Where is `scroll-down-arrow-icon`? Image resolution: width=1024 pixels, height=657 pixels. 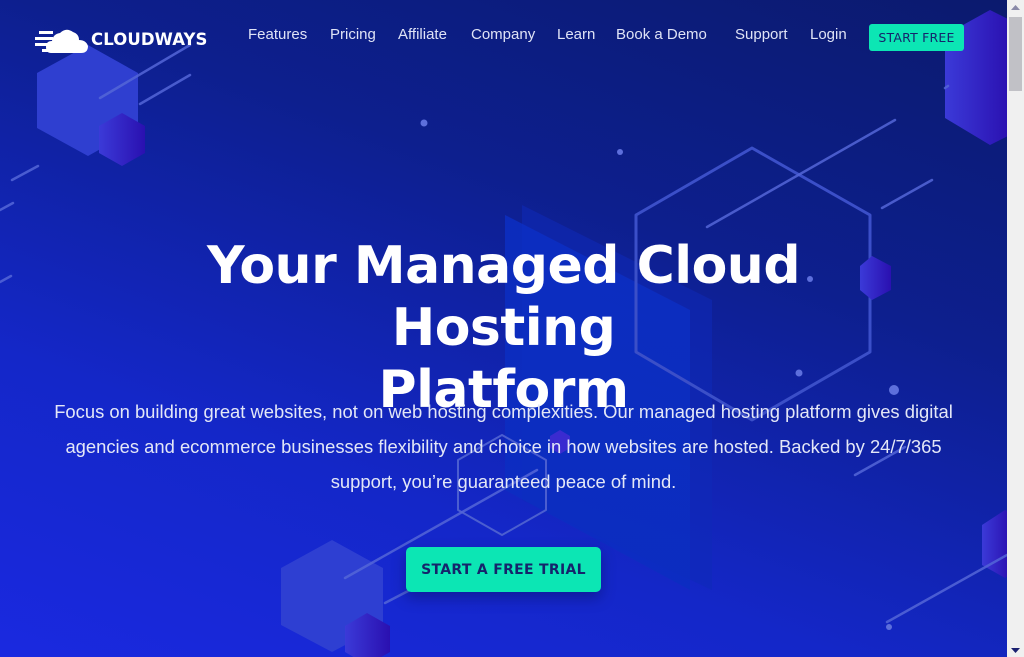 scroll-down-arrow-icon is located at coordinates (1015, 650).